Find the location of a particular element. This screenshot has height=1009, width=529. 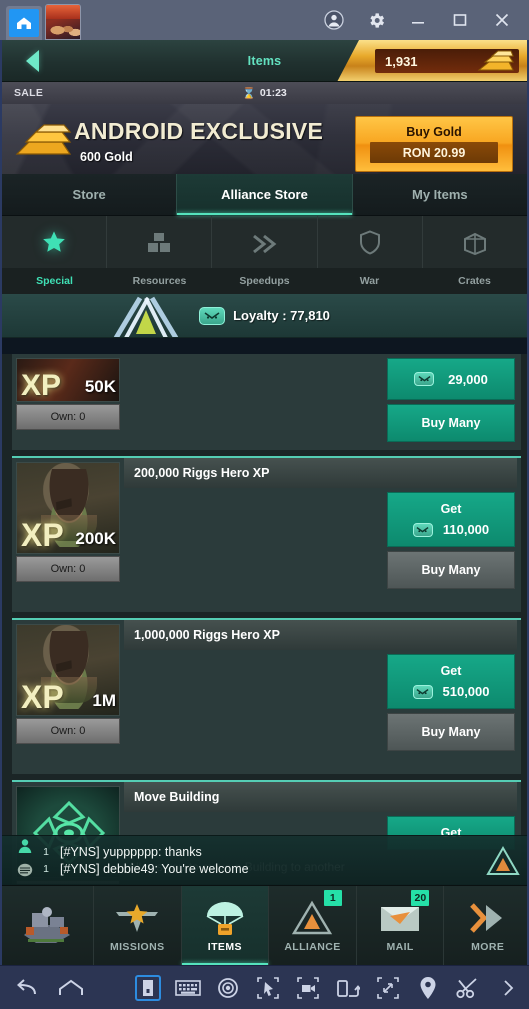

tab-store-label: Store is located at coordinates (89, 194).